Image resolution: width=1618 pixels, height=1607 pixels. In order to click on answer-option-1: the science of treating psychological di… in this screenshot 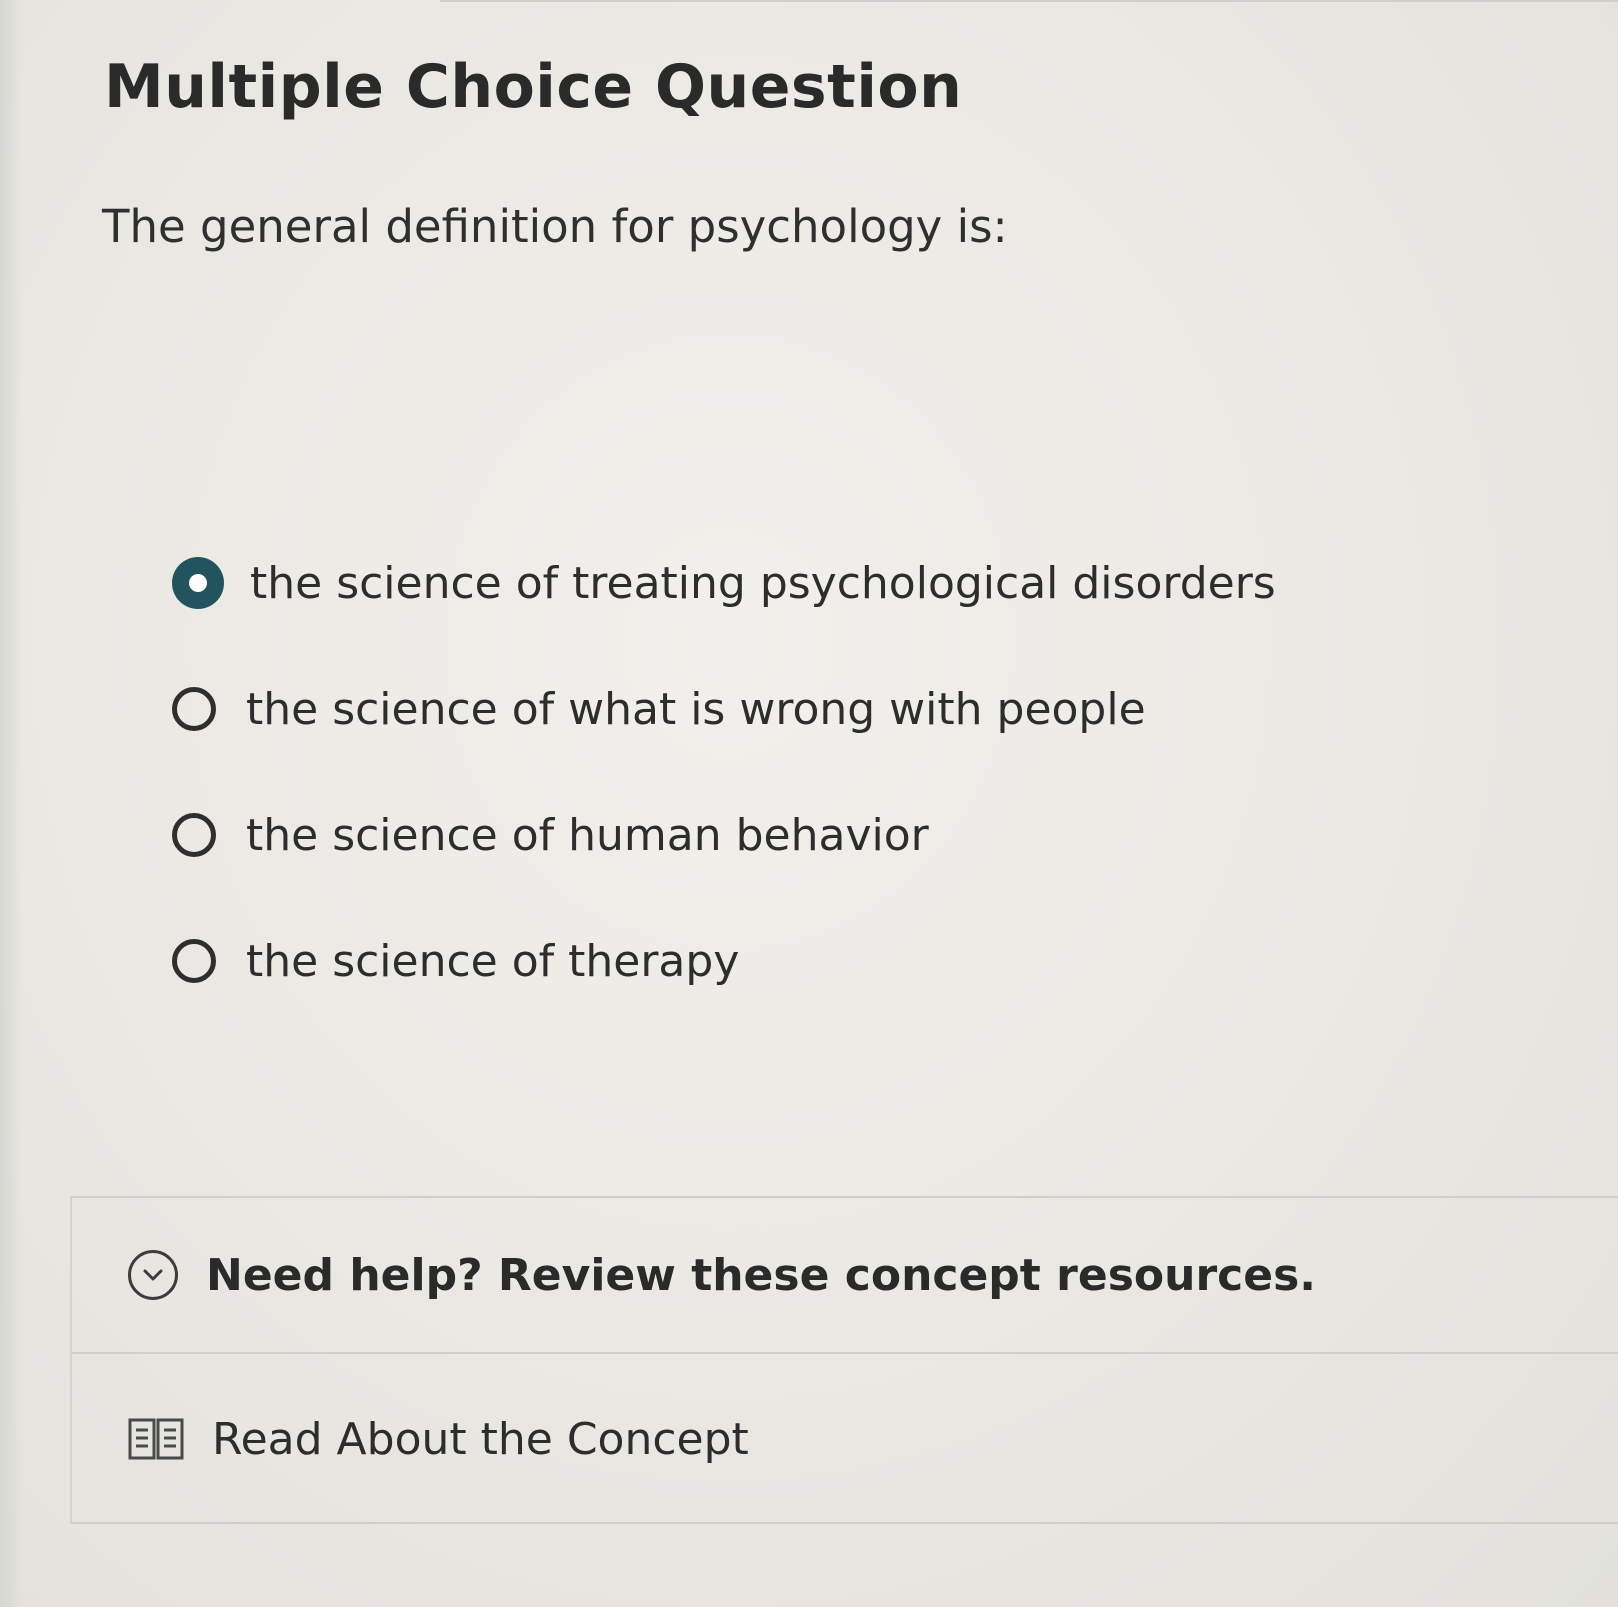, I will do `click(822, 583)`.